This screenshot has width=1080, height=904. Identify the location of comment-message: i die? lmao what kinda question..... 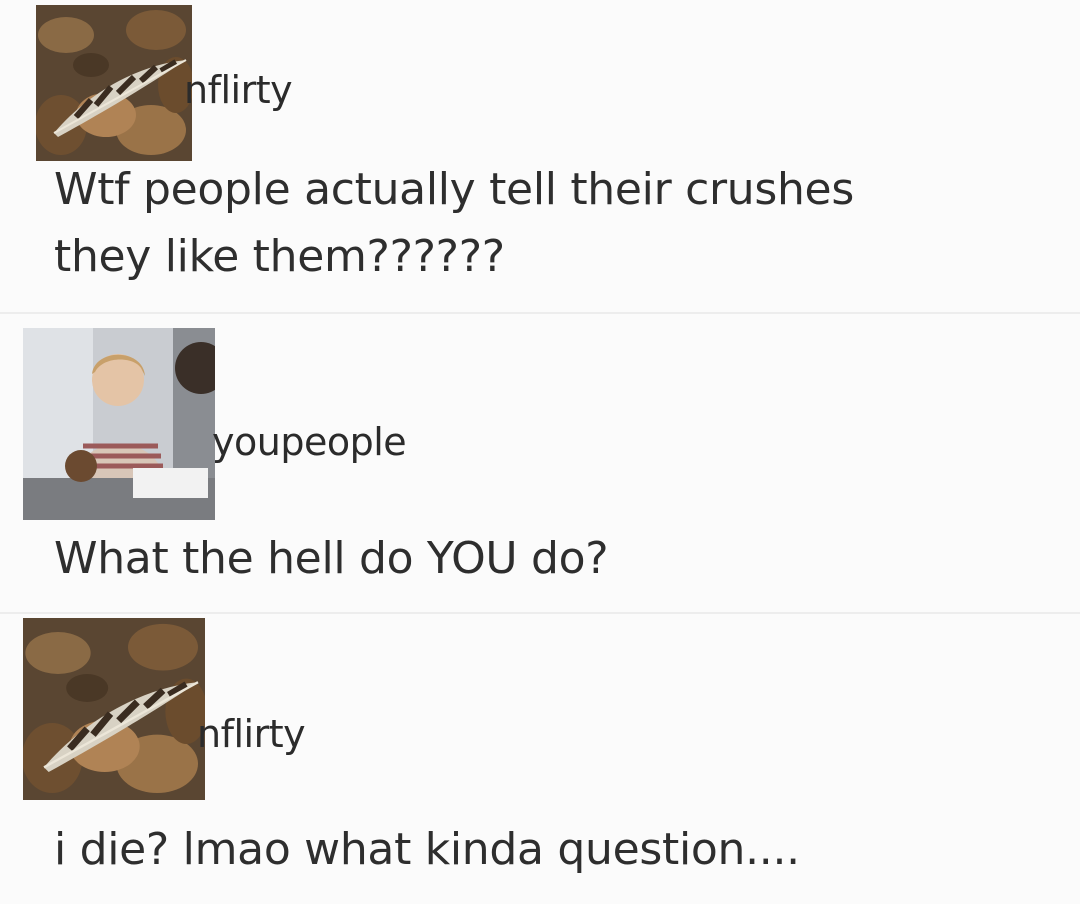
(427, 849).